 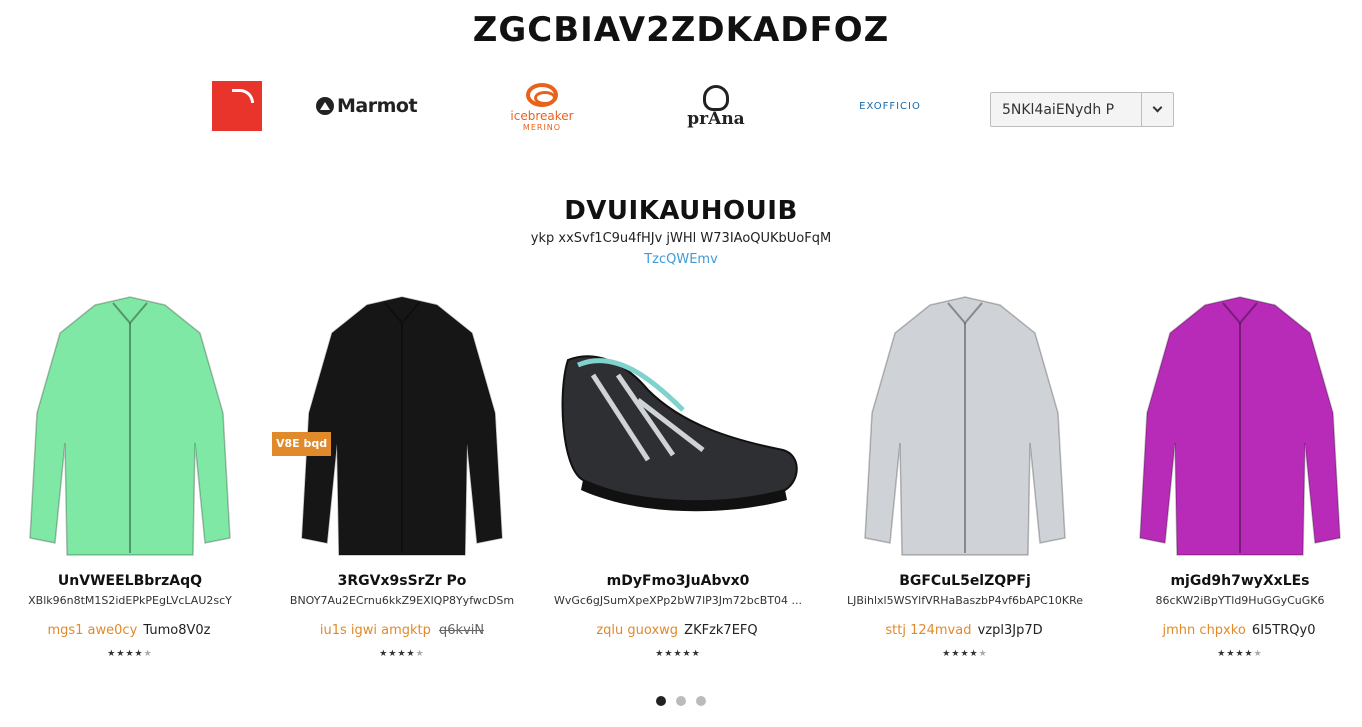 What do you see at coordinates (237, 106) in the screenshot?
I see `the-north-face-logo` at bounding box center [237, 106].